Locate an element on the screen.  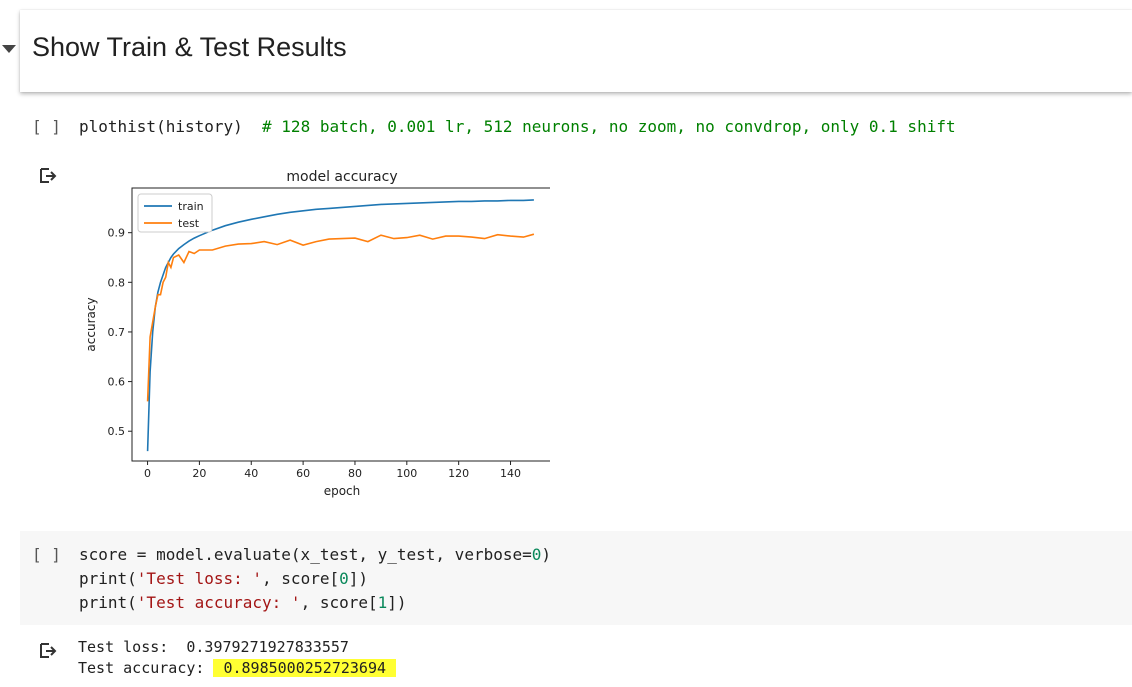
y-tick-label: 0.9 is located at coordinates (117, 233).